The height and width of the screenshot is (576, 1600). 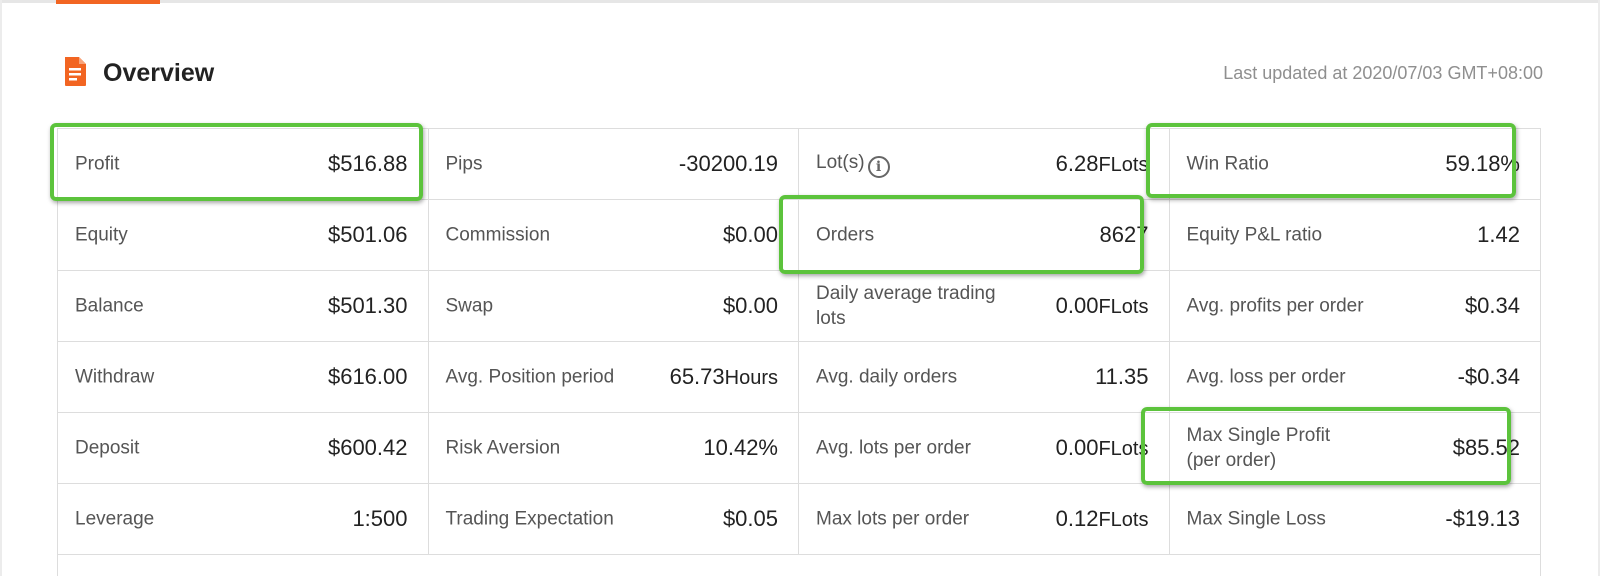 What do you see at coordinates (367, 447) in the screenshot?
I see `stat-value: $600.42` at bounding box center [367, 447].